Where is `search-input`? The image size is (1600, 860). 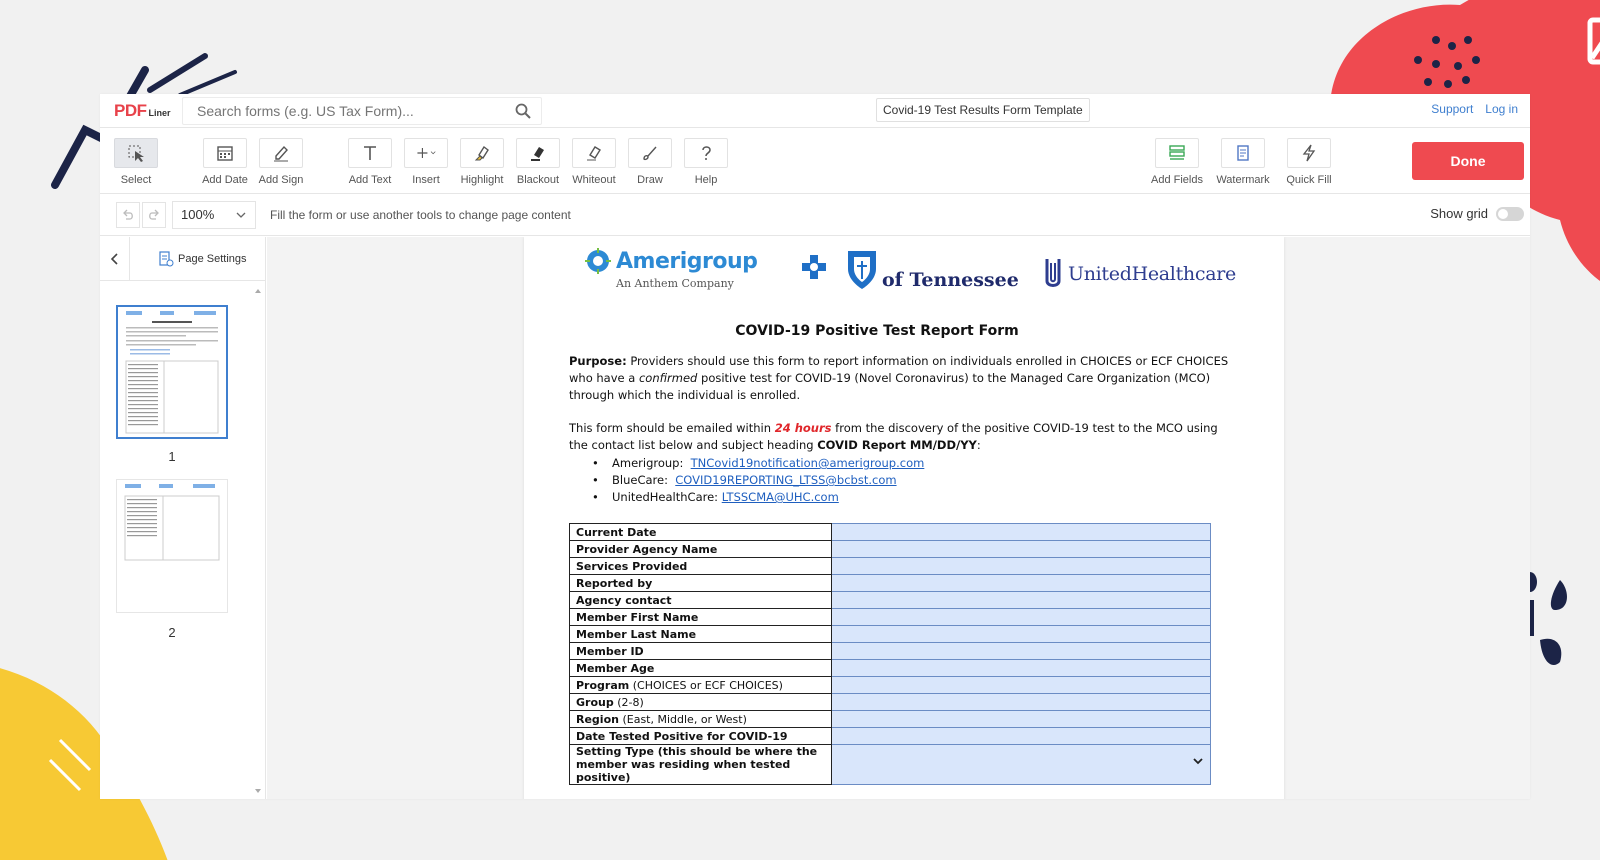
search-input is located at coordinates (347, 110).